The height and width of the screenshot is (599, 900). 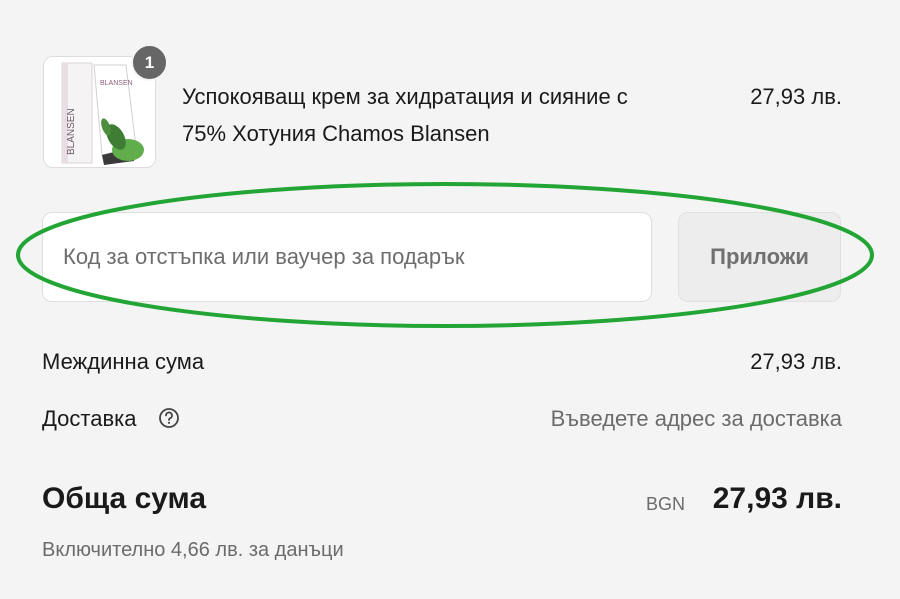 I want to click on product-name-line-1: Успокояващ крем за хидратация и сияние с, so click(x=405, y=96).